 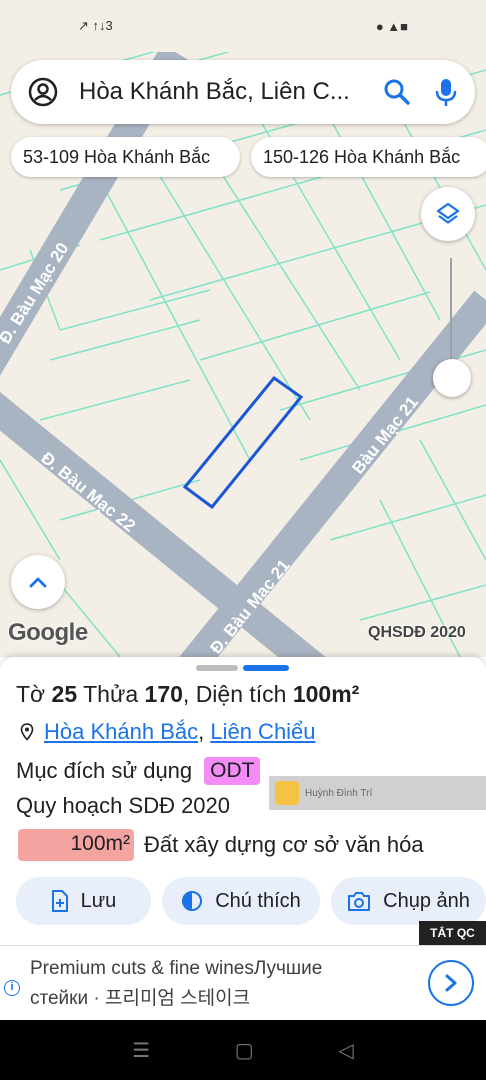 What do you see at coordinates (163, 694) in the screenshot?
I see `thua-value: 170` at bounding box center [163, 694].